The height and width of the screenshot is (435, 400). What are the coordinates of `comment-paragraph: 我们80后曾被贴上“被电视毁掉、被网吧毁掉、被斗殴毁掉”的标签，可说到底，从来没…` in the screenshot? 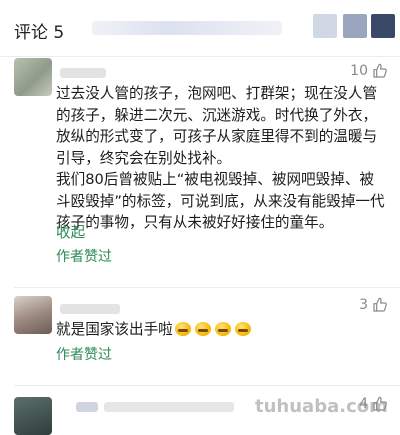 It's located at (220, 201).